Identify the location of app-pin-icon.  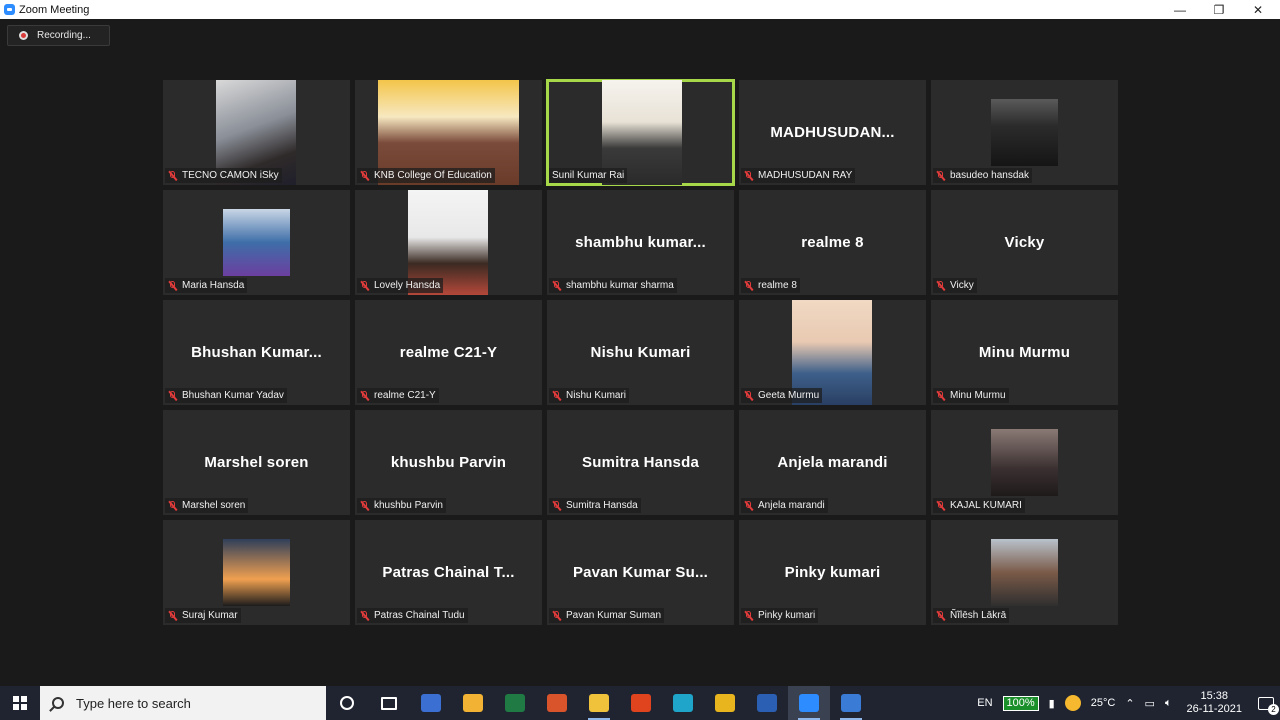
(851, 703).